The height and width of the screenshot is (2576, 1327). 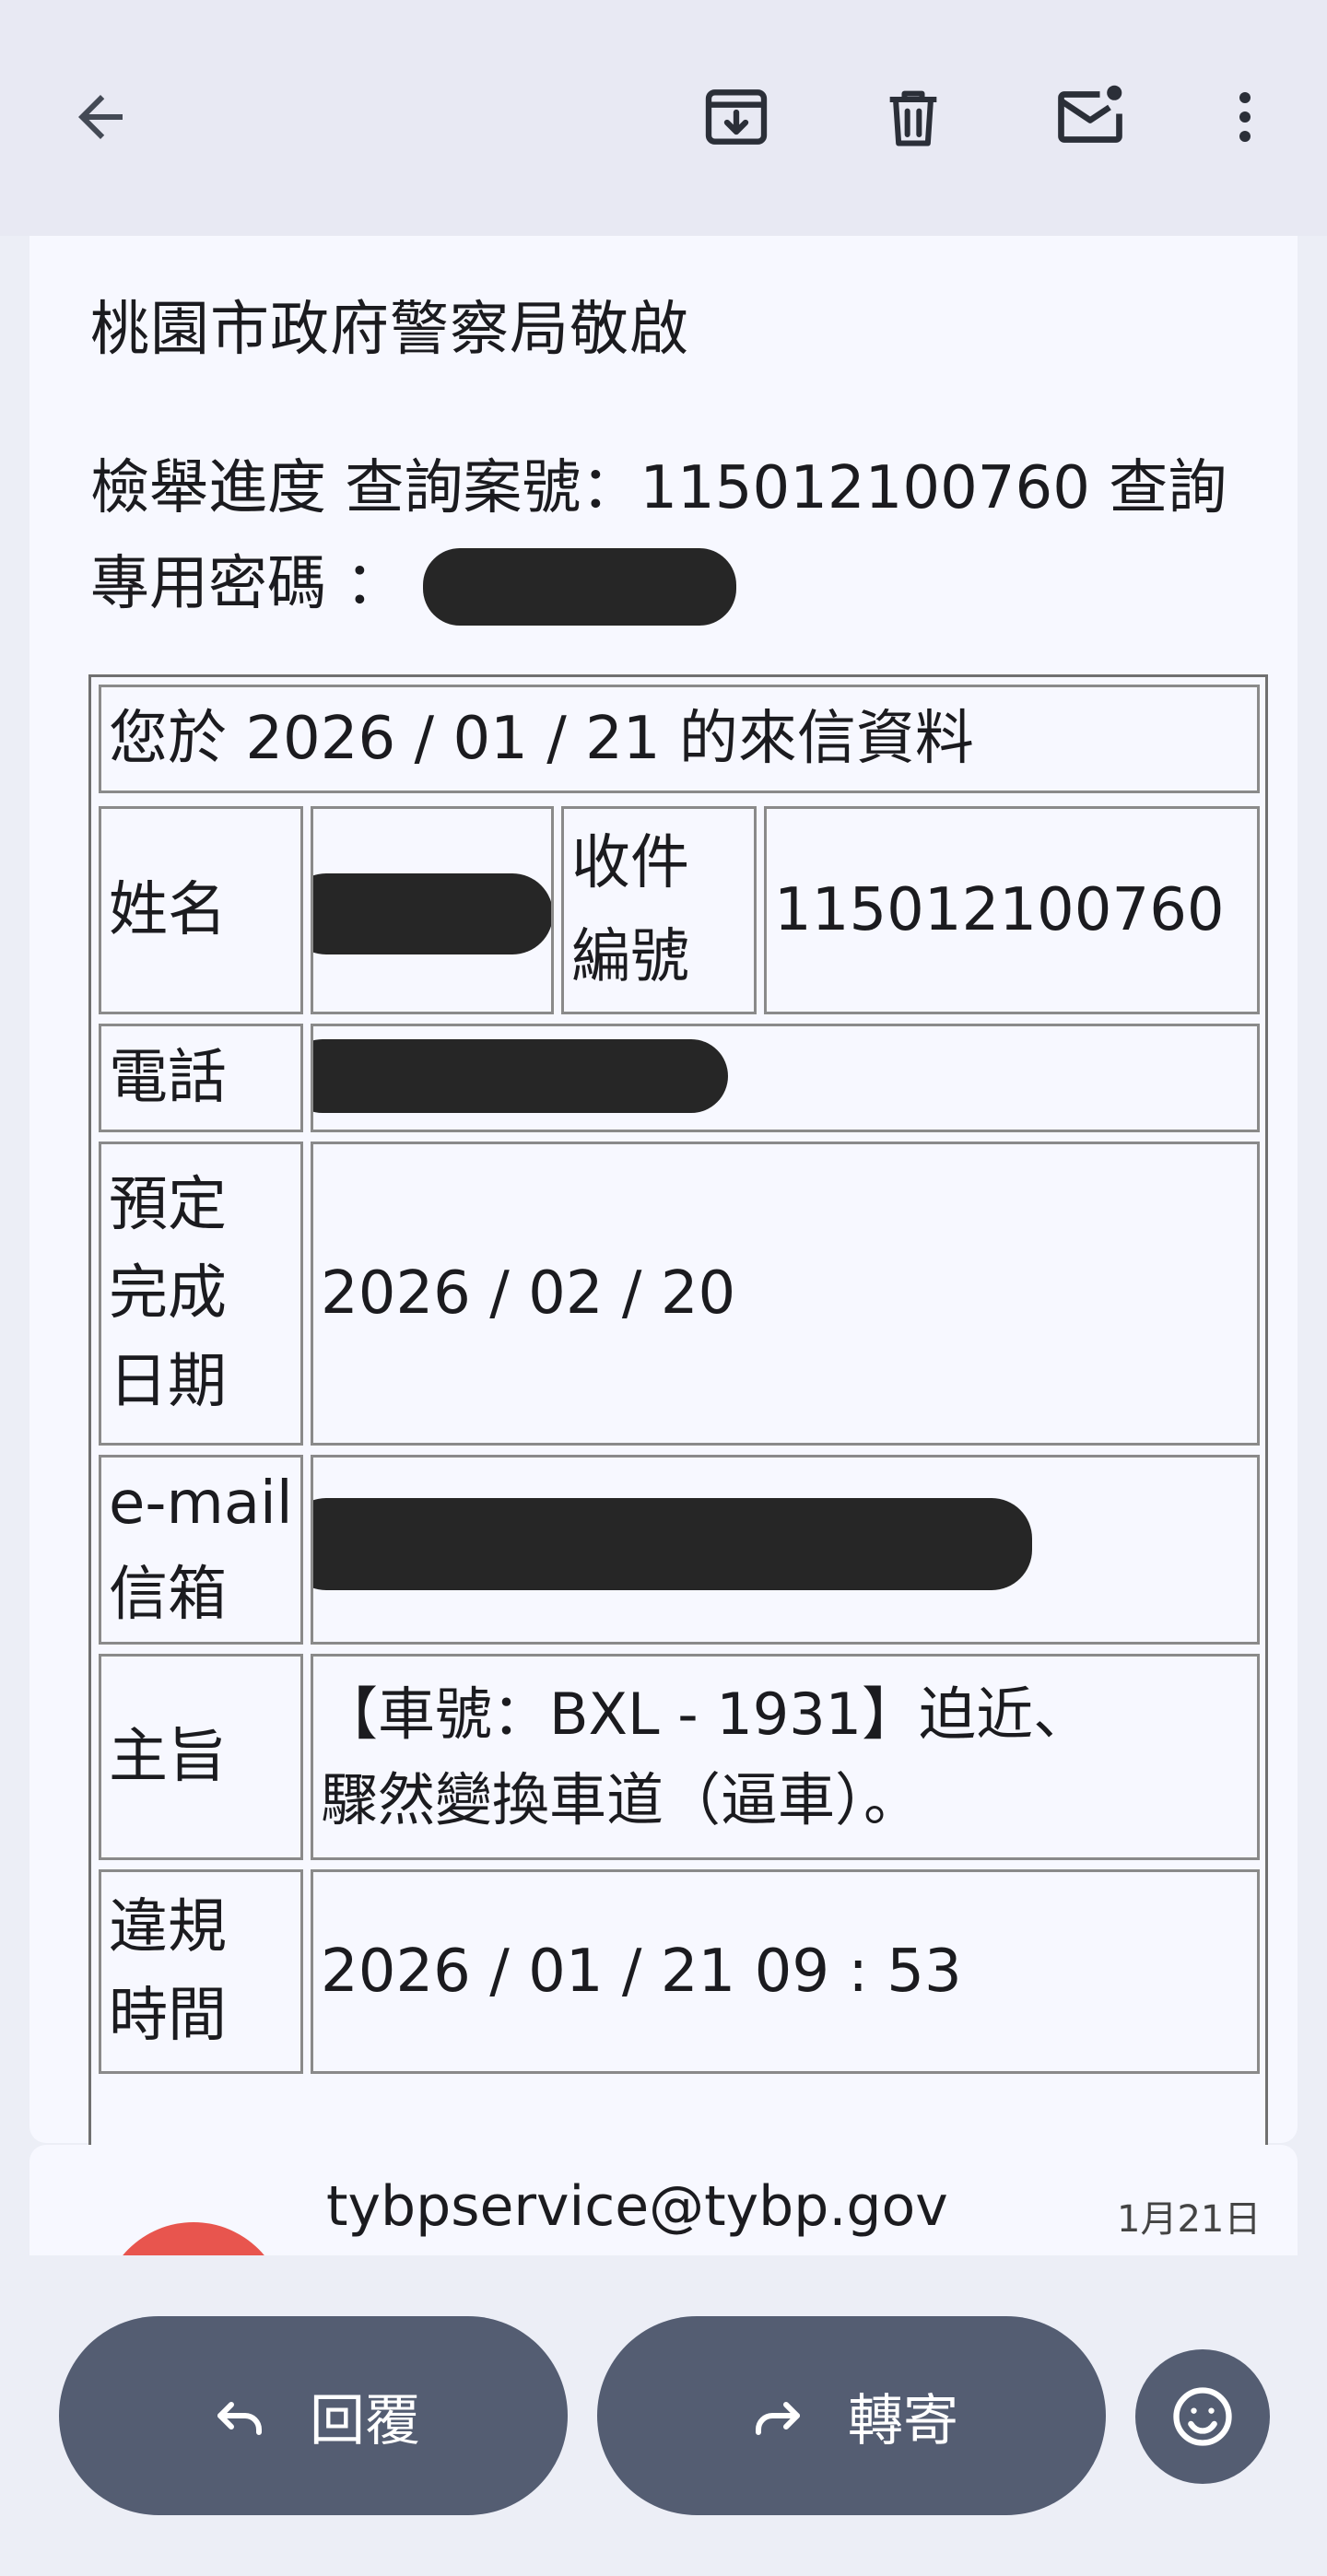 I want to click on forward-button: 轉寄, so click(x=851, y=2415).